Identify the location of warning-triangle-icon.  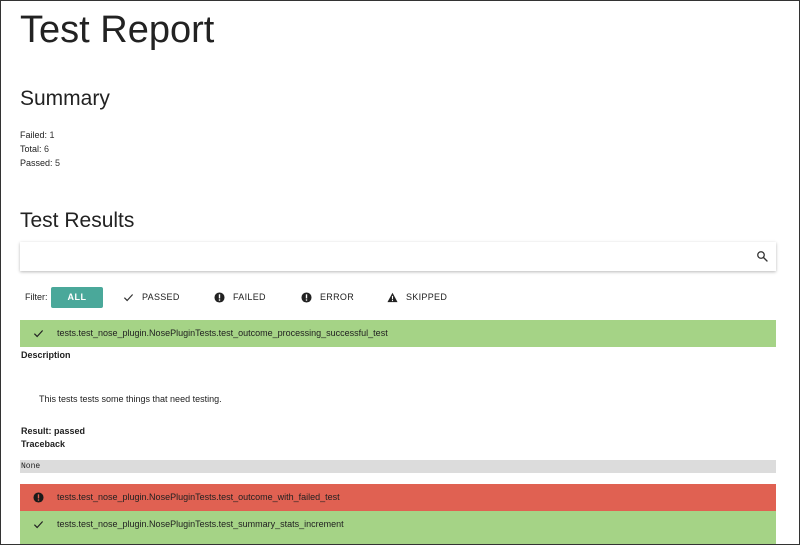
(392, 297).